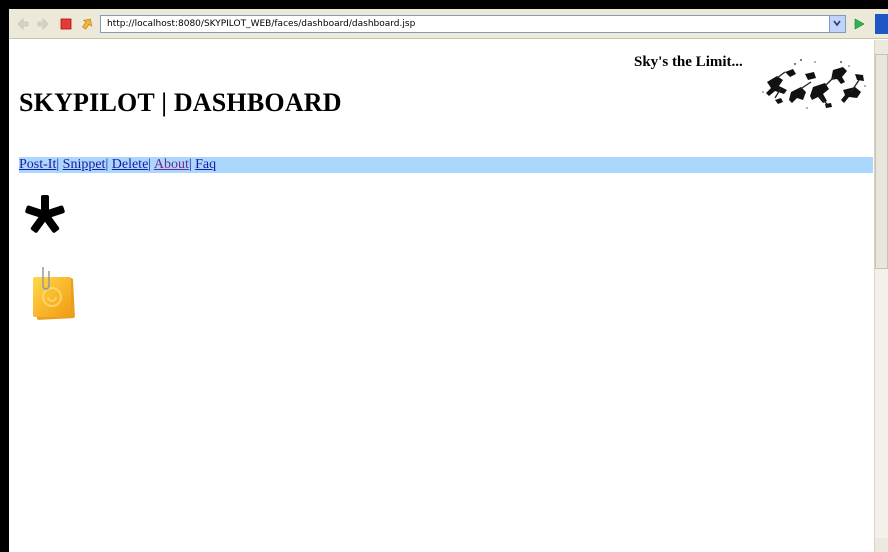 The image size is (888, 552). I want to click on nav-link-faq: Faq, so click(205, 164).